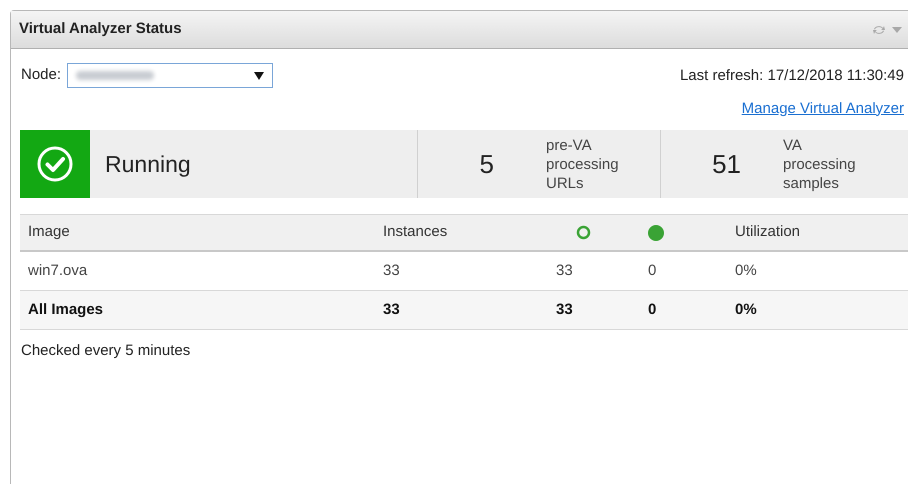 The height and width of the screenshot is (484, 908). What do you see at coordinates (58, 270) in the screenshot?
I see `table-cell: win7.ova` at bounding box center [58, 270].